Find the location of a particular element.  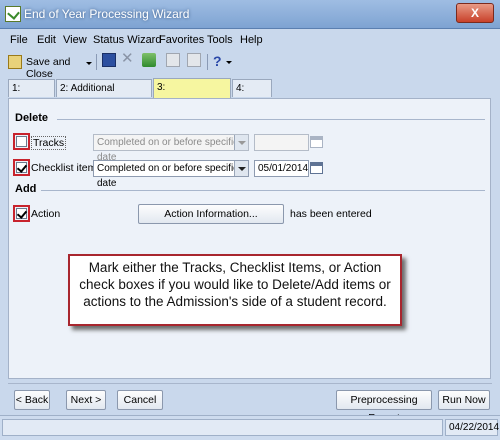

checklist-items-checkbox is located at coordinates (22, 167).